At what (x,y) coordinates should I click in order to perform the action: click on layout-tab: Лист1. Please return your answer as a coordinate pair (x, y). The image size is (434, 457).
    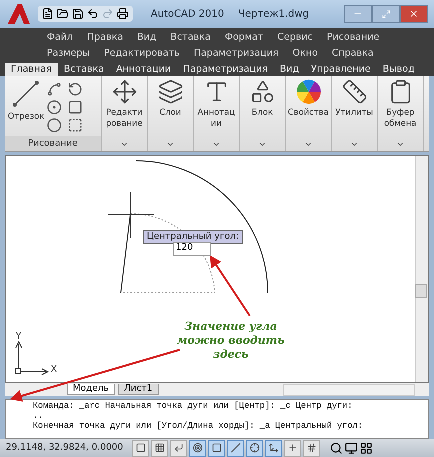
    Looking at the image, I should click on (138, 389).